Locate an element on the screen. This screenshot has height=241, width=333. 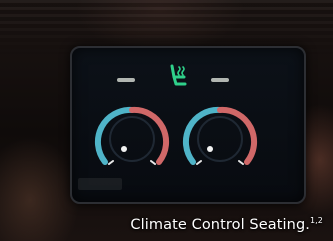
right-level-indicator is located at coordinates (220, 80).